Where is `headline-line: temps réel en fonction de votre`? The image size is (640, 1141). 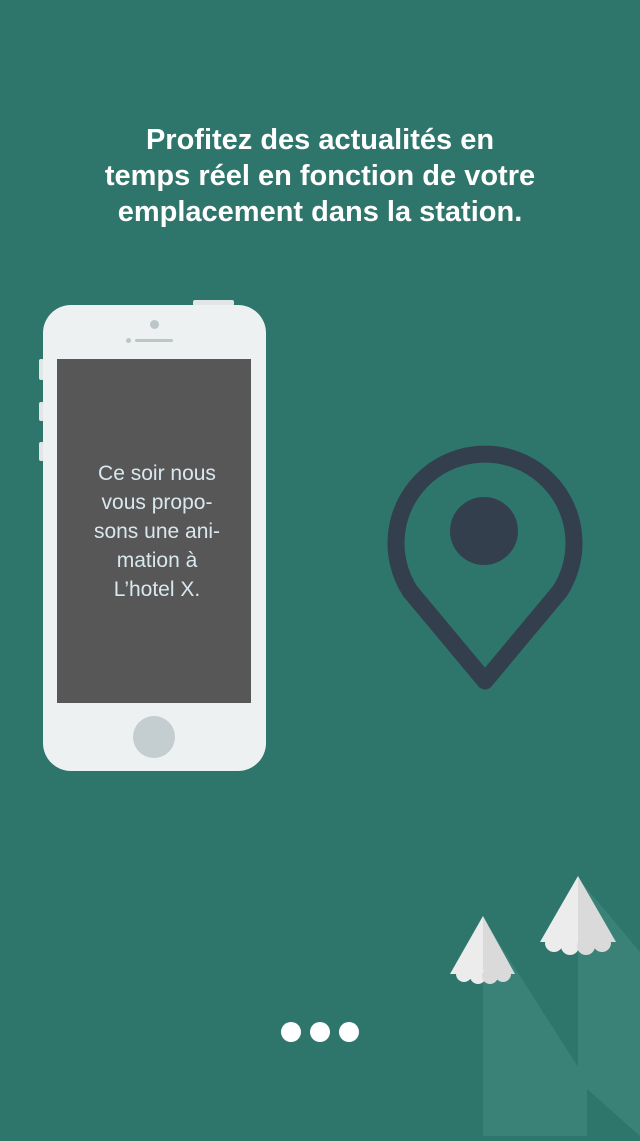 headline-line: temps réel en fonction de votre is located at coordinates (320, 176).